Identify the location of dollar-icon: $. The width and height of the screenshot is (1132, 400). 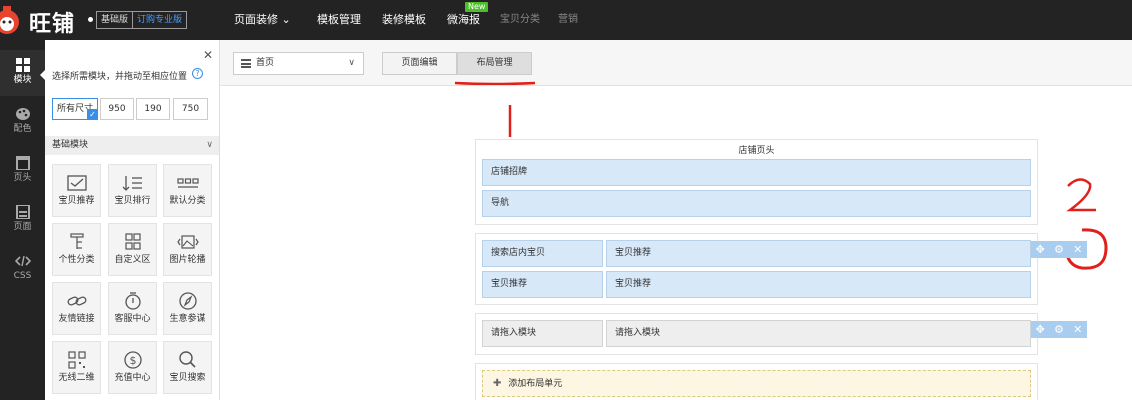
(132, 360).